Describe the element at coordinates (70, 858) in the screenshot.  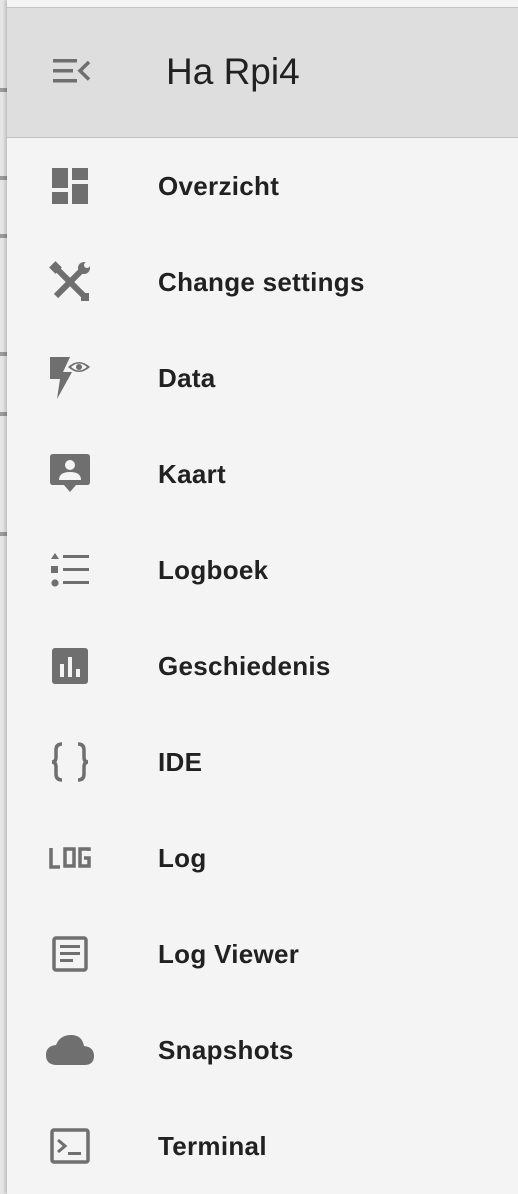
I see `log-text-icon` at that location.